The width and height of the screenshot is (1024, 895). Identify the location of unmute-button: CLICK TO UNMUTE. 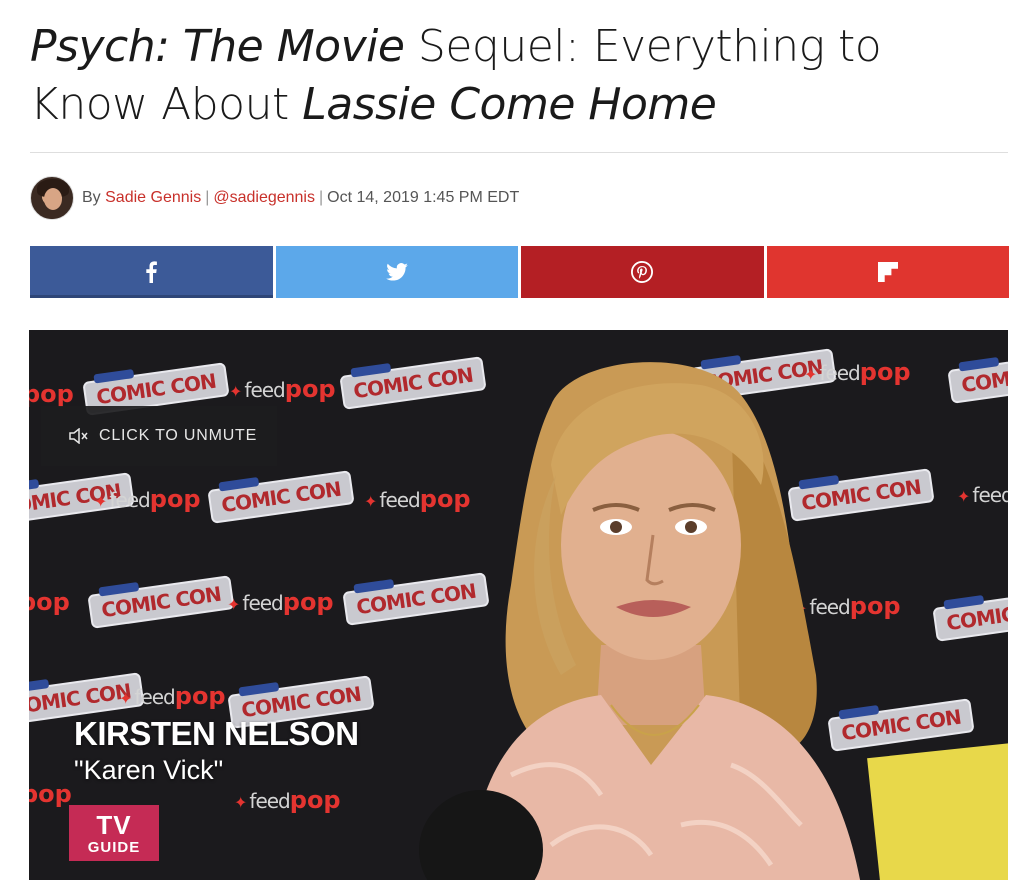
(159, 436).